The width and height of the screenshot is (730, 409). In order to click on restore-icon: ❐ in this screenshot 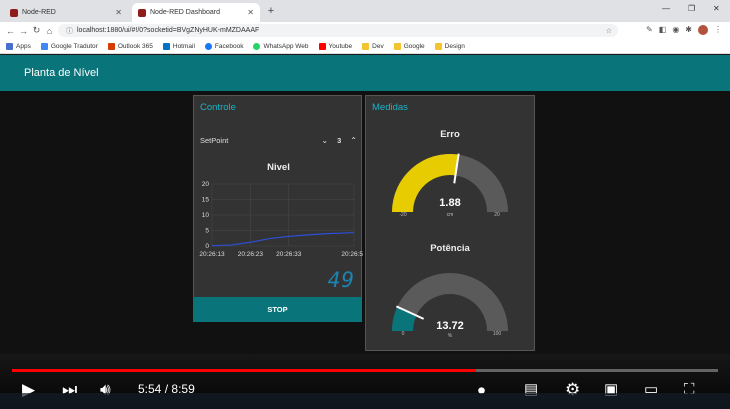, I will do `click(691, 8)`.